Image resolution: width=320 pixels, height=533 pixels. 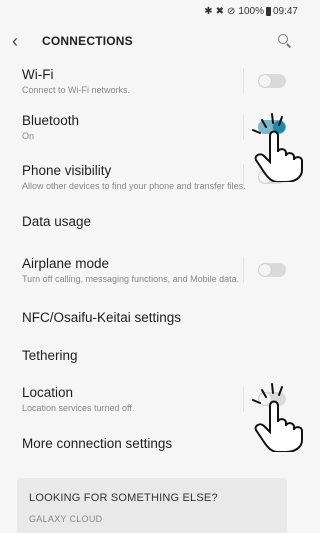 I want to click on airplane-mode-toggle, so click(x=272, y=270).